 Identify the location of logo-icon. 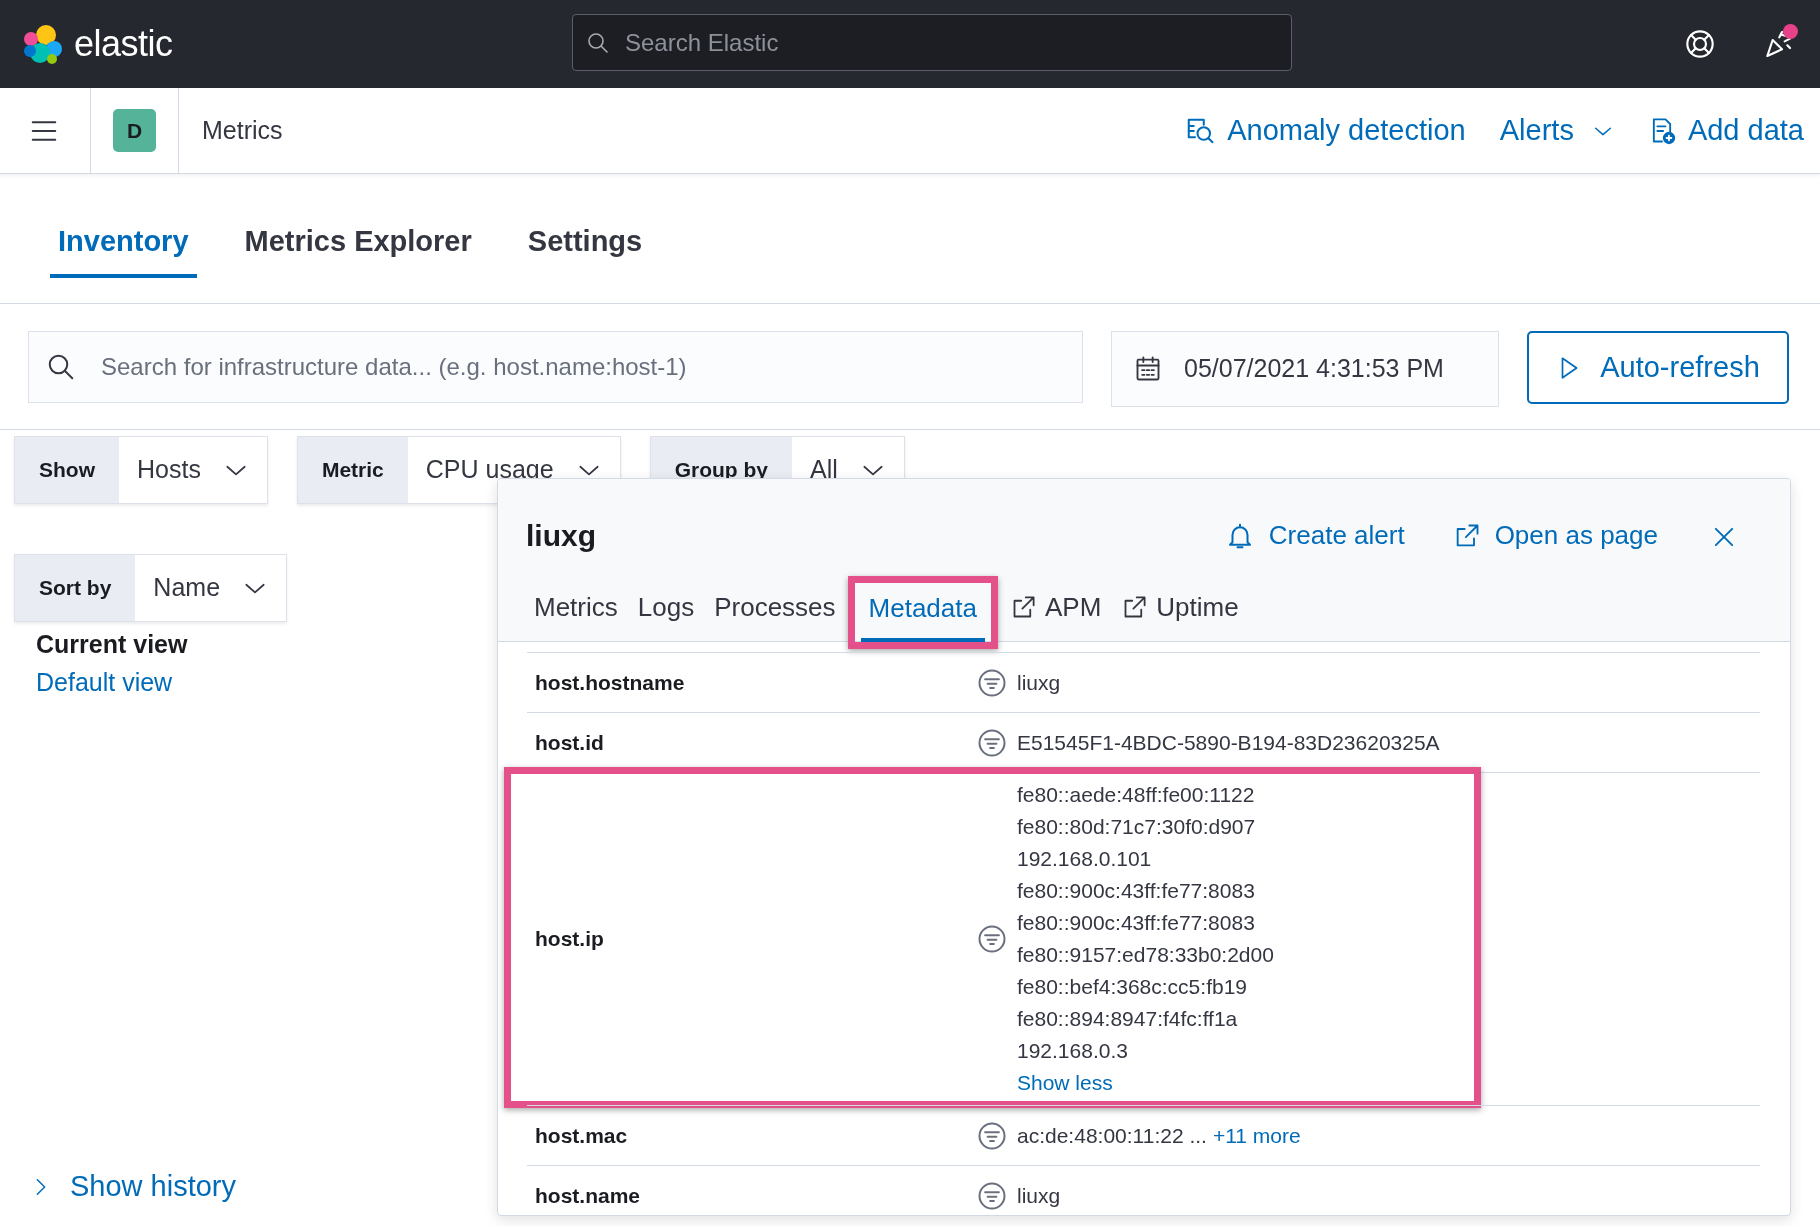
(43, 44).